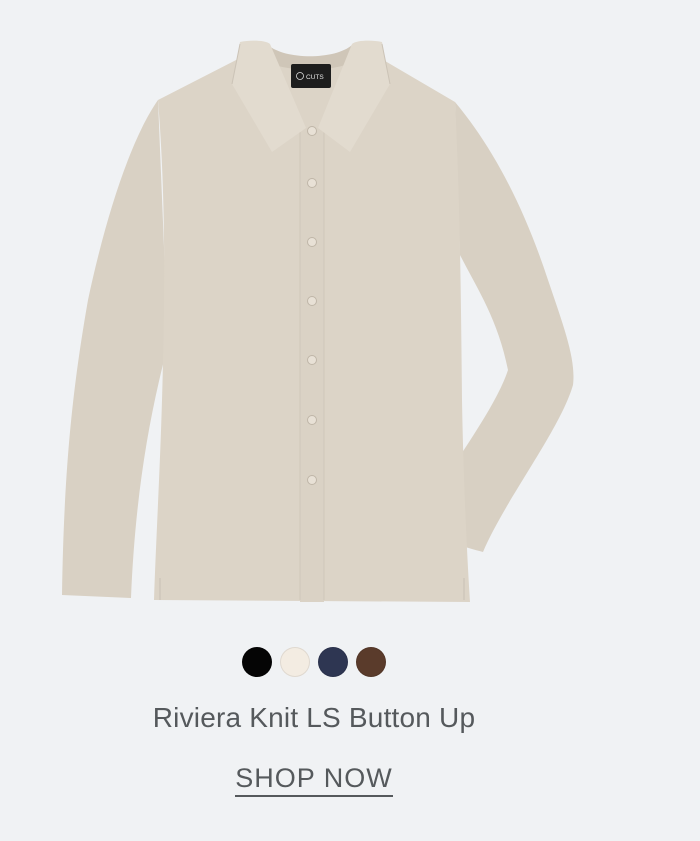 Image resolution: width=700 pixels, height=841 pixels. What do you see at coordinates (314, 662) in the screenshot?
I see `color-swatches` at bounding box center [314, 662].